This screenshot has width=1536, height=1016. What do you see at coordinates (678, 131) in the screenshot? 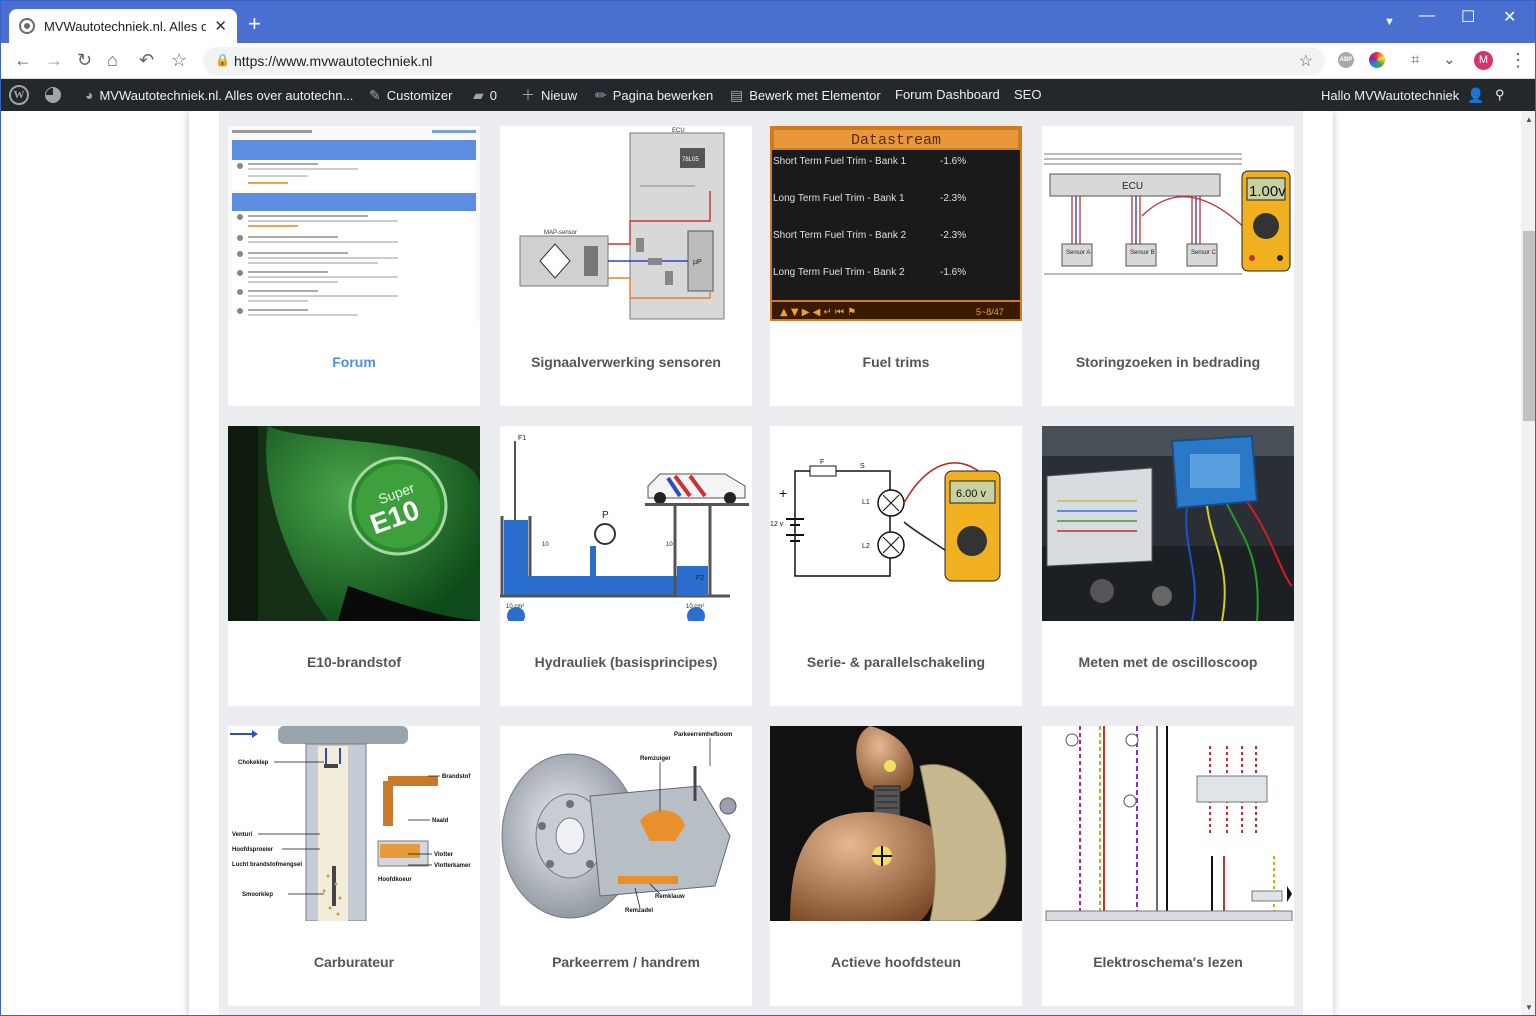
I see `svg-text: ECU` at bounding box center [678, 131].